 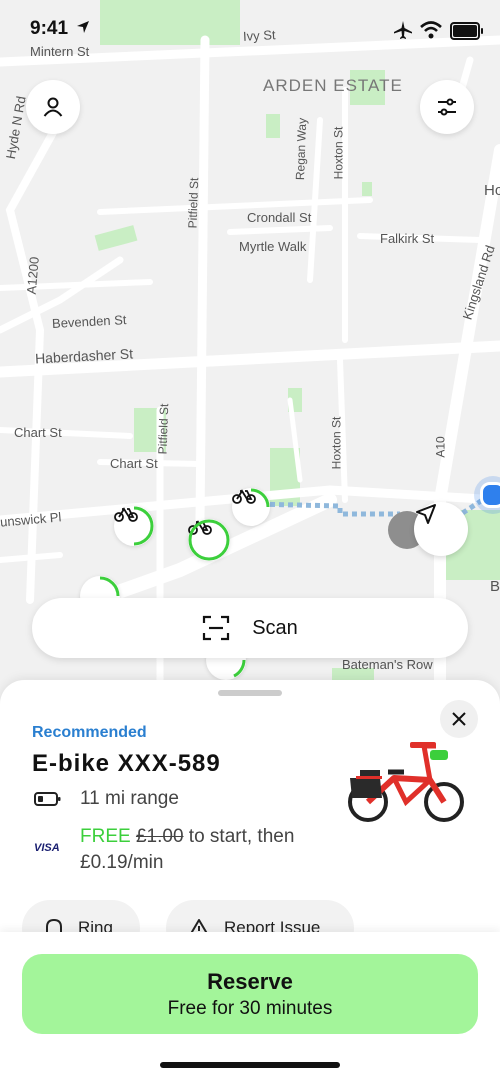 I want to click on filter-sliders-icon, so click(x=447, y=107).